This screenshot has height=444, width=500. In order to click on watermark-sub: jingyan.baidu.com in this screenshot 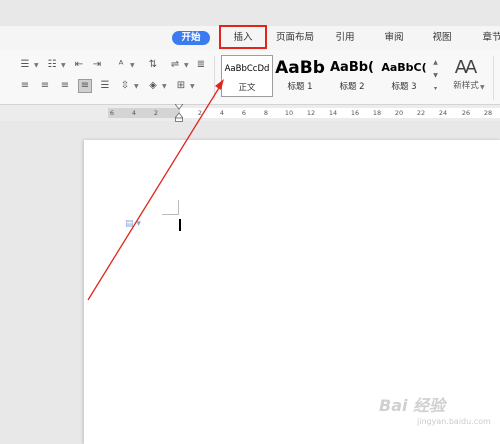, I will do `click(454, 421)`.